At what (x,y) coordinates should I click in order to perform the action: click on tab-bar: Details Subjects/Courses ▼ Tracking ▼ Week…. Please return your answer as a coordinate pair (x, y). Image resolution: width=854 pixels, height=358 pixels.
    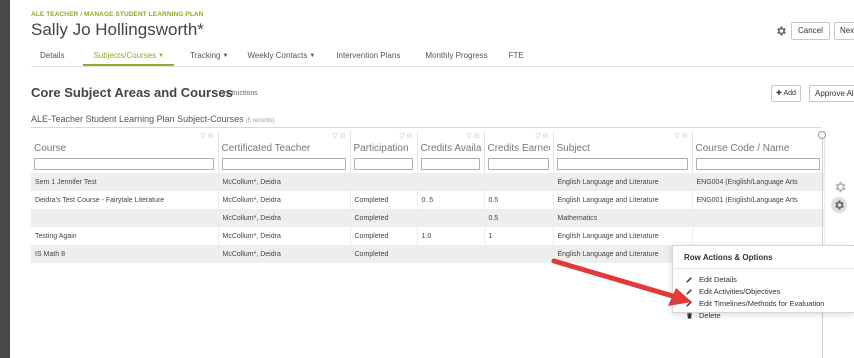
    Looking at the image, I should click on (277, 57).